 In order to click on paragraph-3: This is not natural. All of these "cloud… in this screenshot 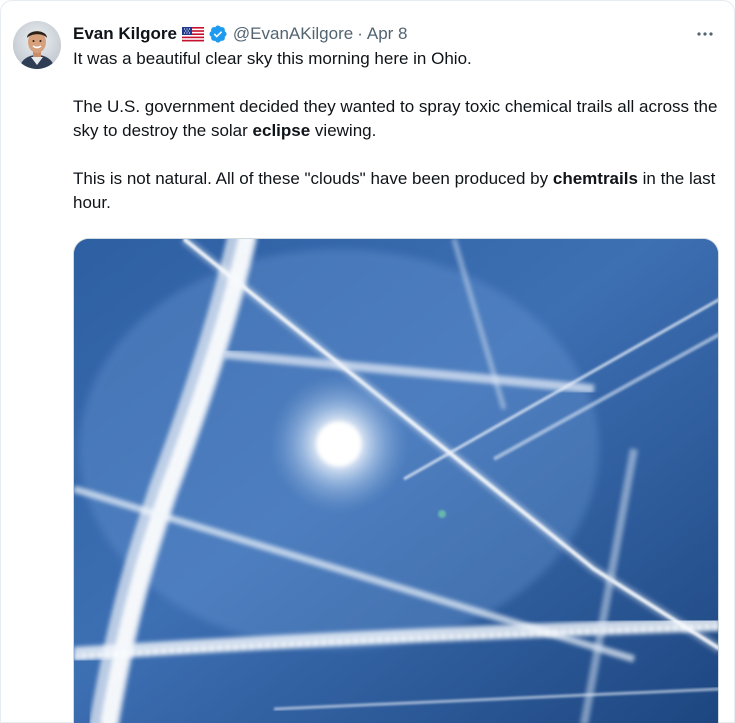, I will do `click(398, 191)`.